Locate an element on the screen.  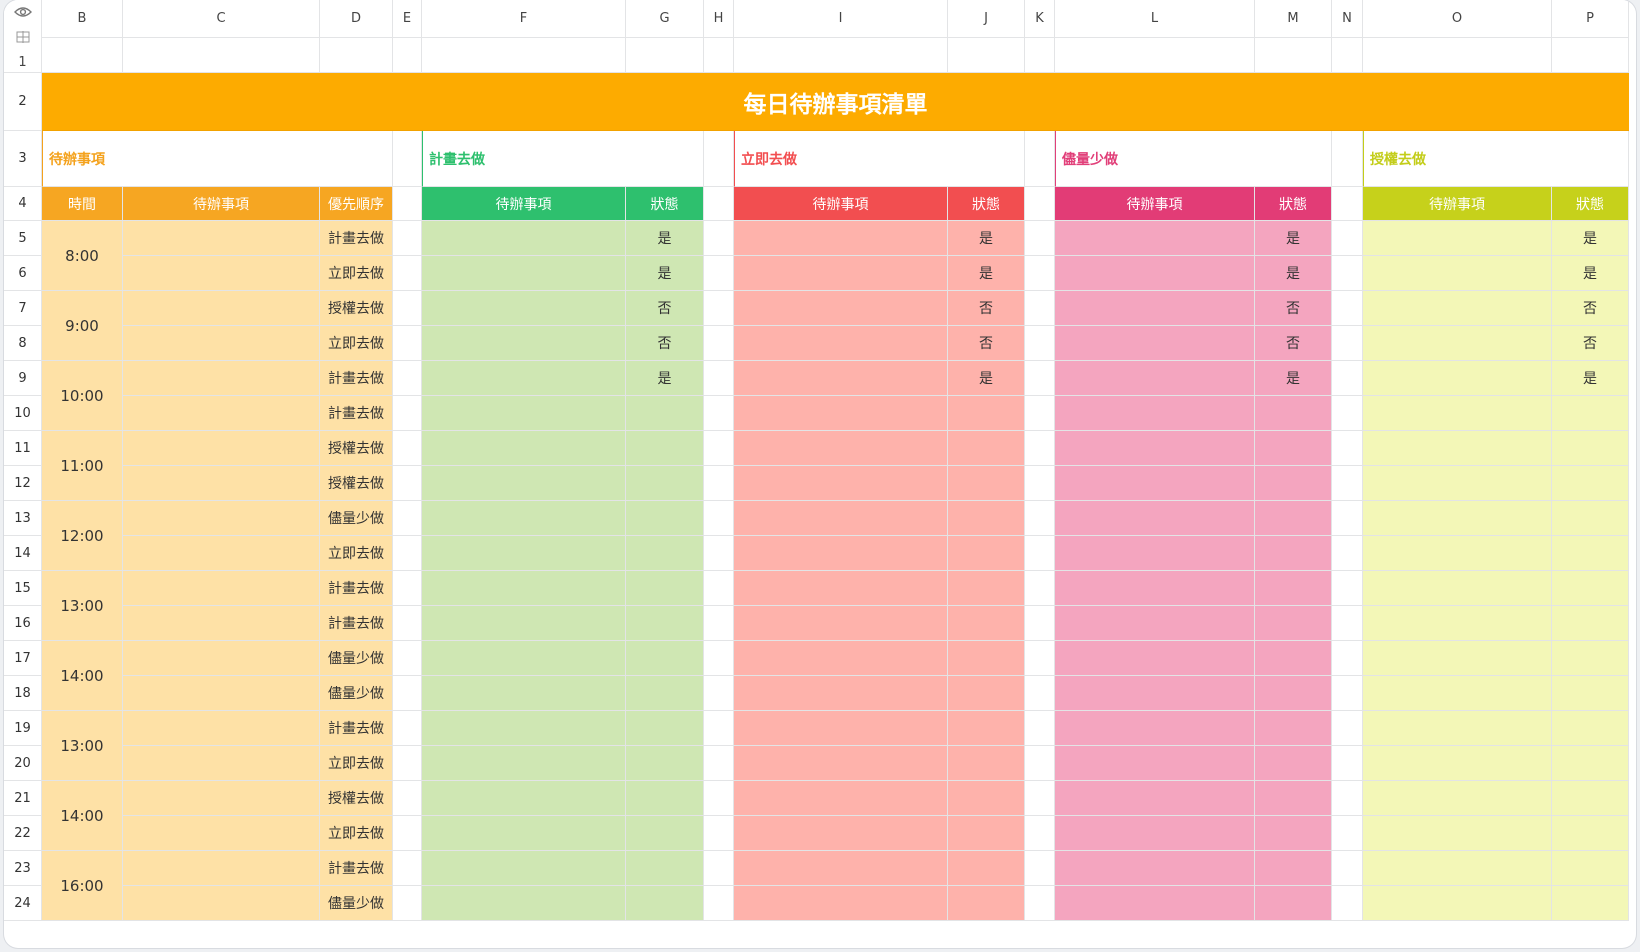
cell-N22 is located at coordinates (1347, 833).